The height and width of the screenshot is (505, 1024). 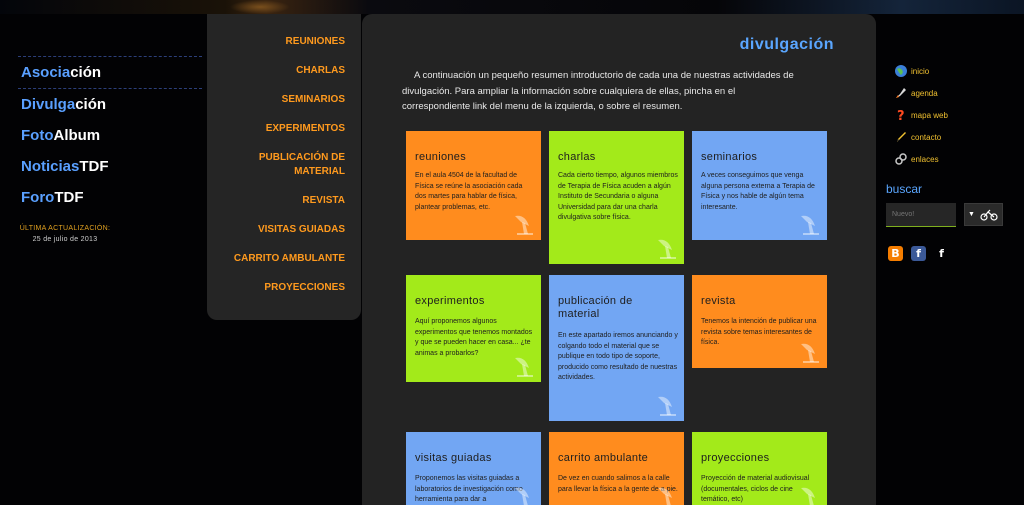 What do you see at coordinates (106, 72) in the screenshot?
I see `site-link-asociacion: Asociación` at bounding box center [106, 72].